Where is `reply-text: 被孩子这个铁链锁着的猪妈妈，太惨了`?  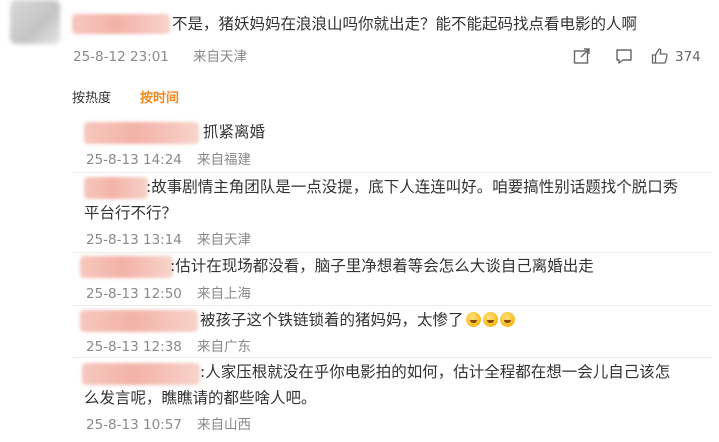 reply-text: 被孩子这个铁链锁着的猪妈妈，太惨了 is located at coordinates (357, 320).